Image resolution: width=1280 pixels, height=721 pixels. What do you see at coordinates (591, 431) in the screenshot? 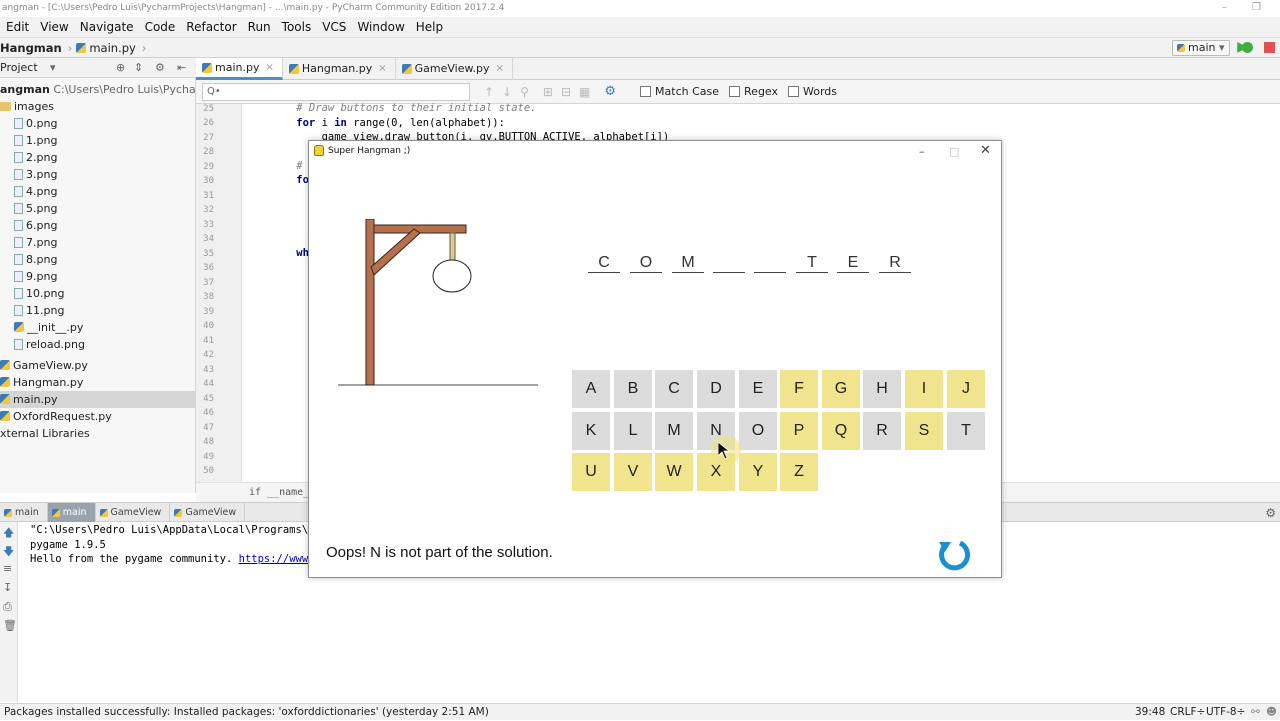
I see `letter-key-k: K` at bounding box center [591, 431].